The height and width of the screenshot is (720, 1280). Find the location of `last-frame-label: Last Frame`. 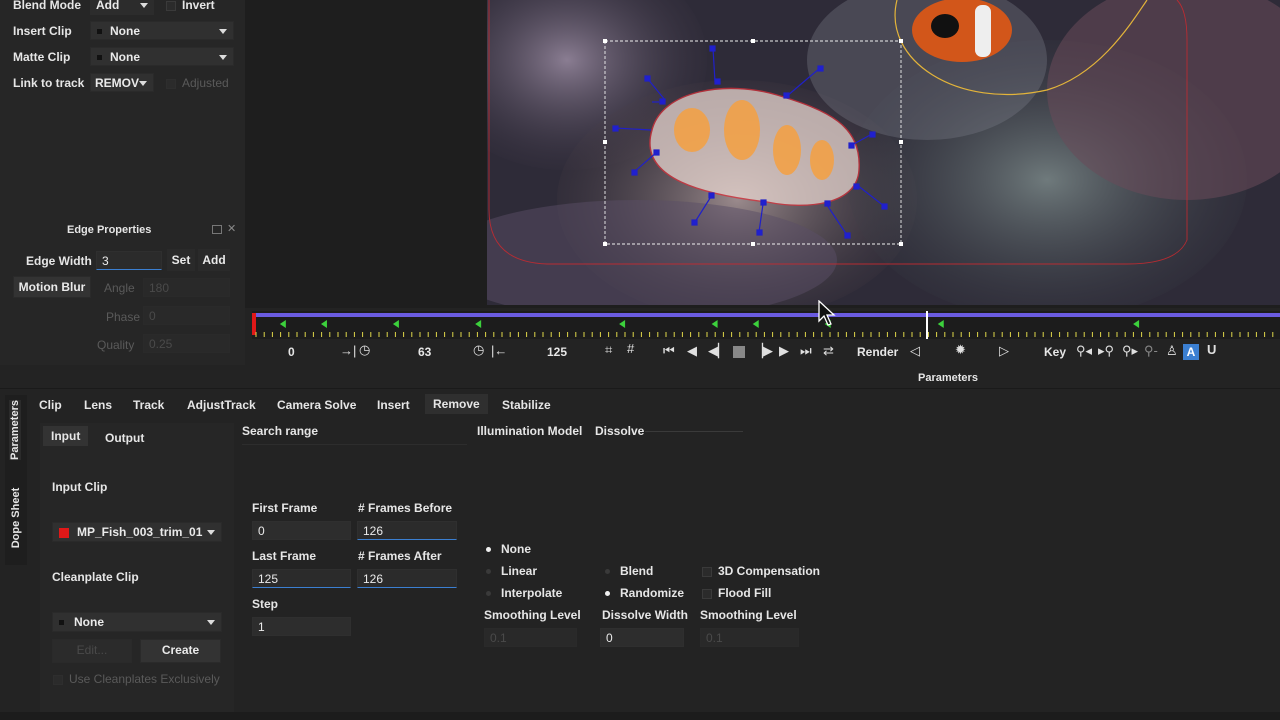

last-frame-label: Last Frame is located at coordinates (284, 556).